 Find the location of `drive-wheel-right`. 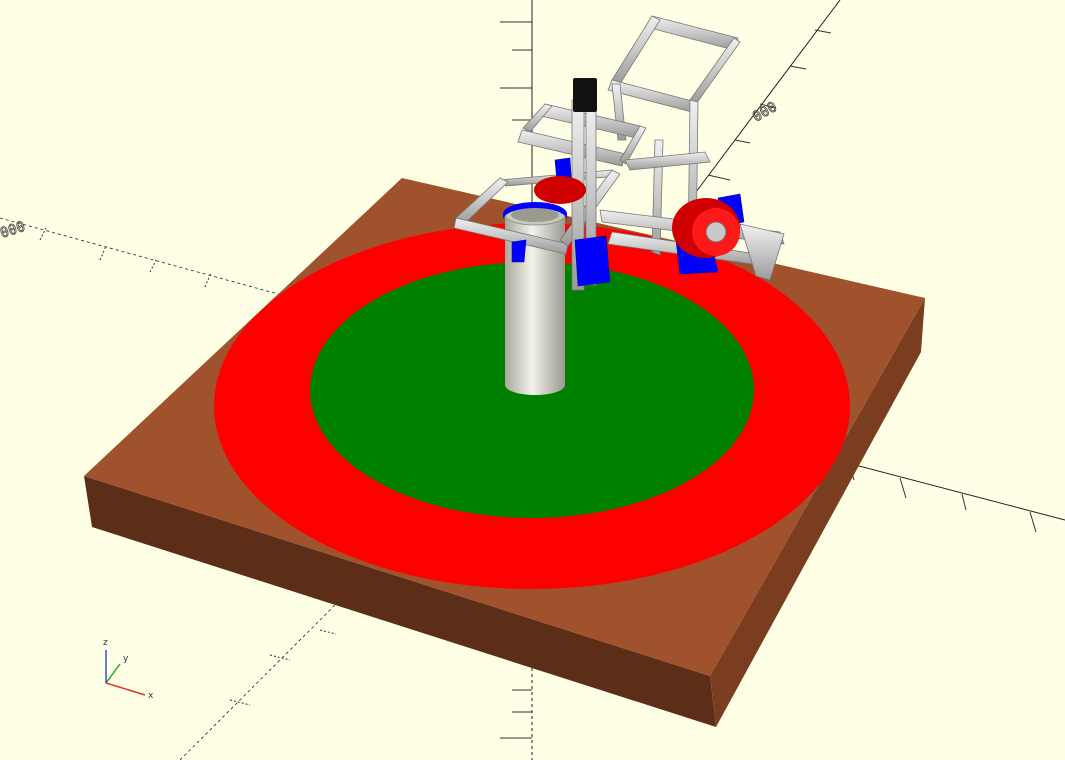

drive-wheel-right is located at coordinates (706, 228).